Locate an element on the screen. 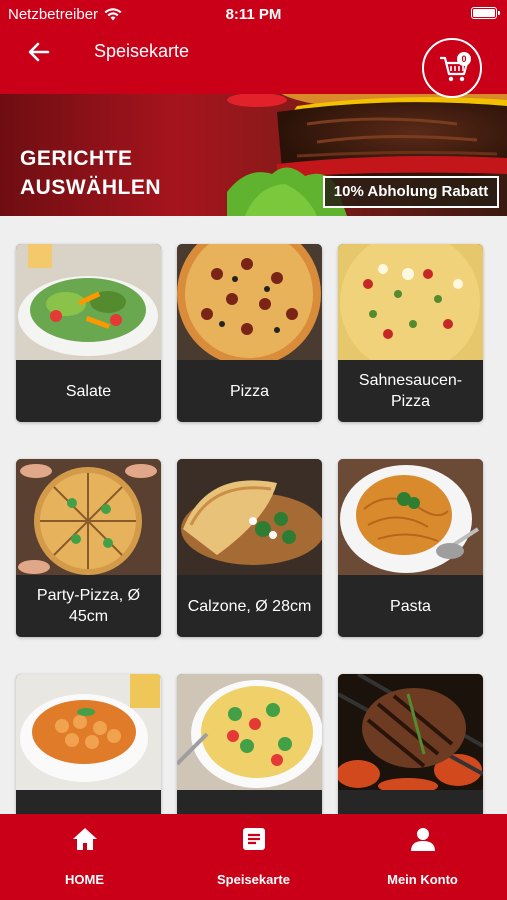 The width and height of the screenshot is (507, 900). category-card-casserole is located at coordinates (249, 744).